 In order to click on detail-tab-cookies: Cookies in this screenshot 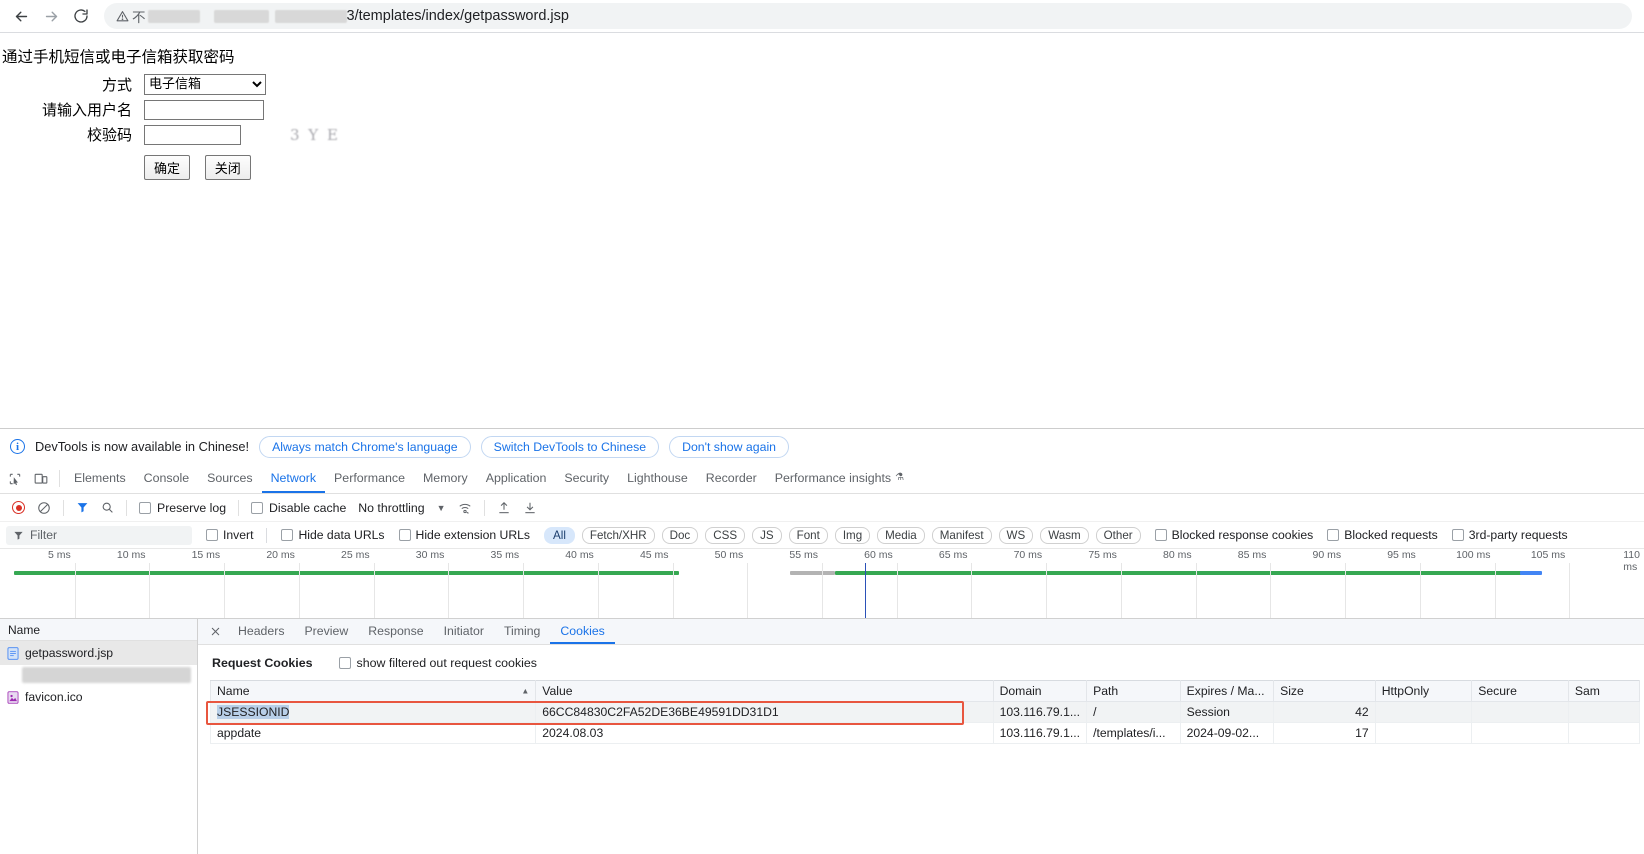, I will do `click(582, 631)`.